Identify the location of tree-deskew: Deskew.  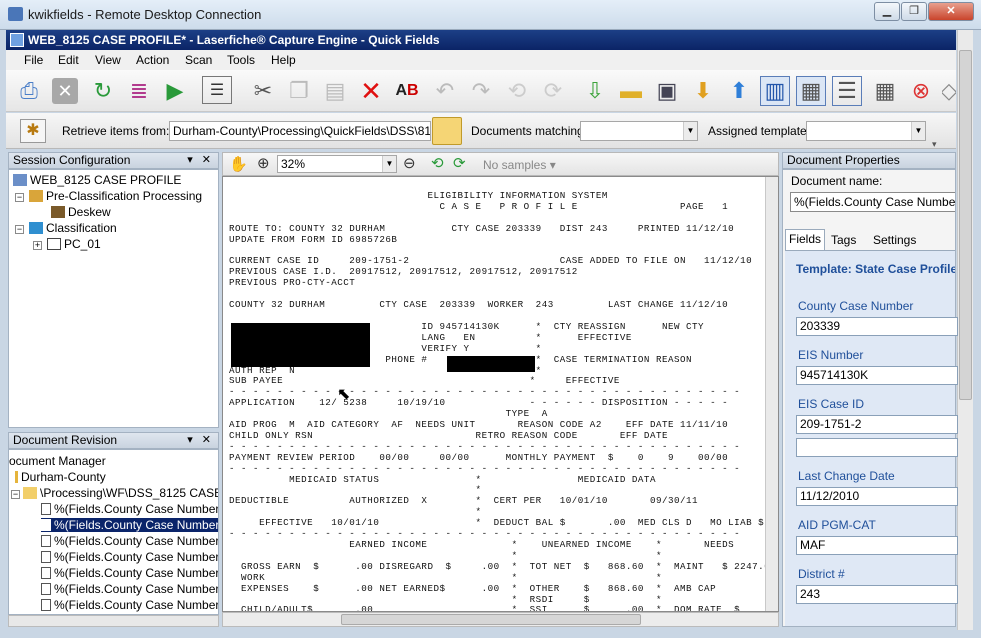
(81, 212).